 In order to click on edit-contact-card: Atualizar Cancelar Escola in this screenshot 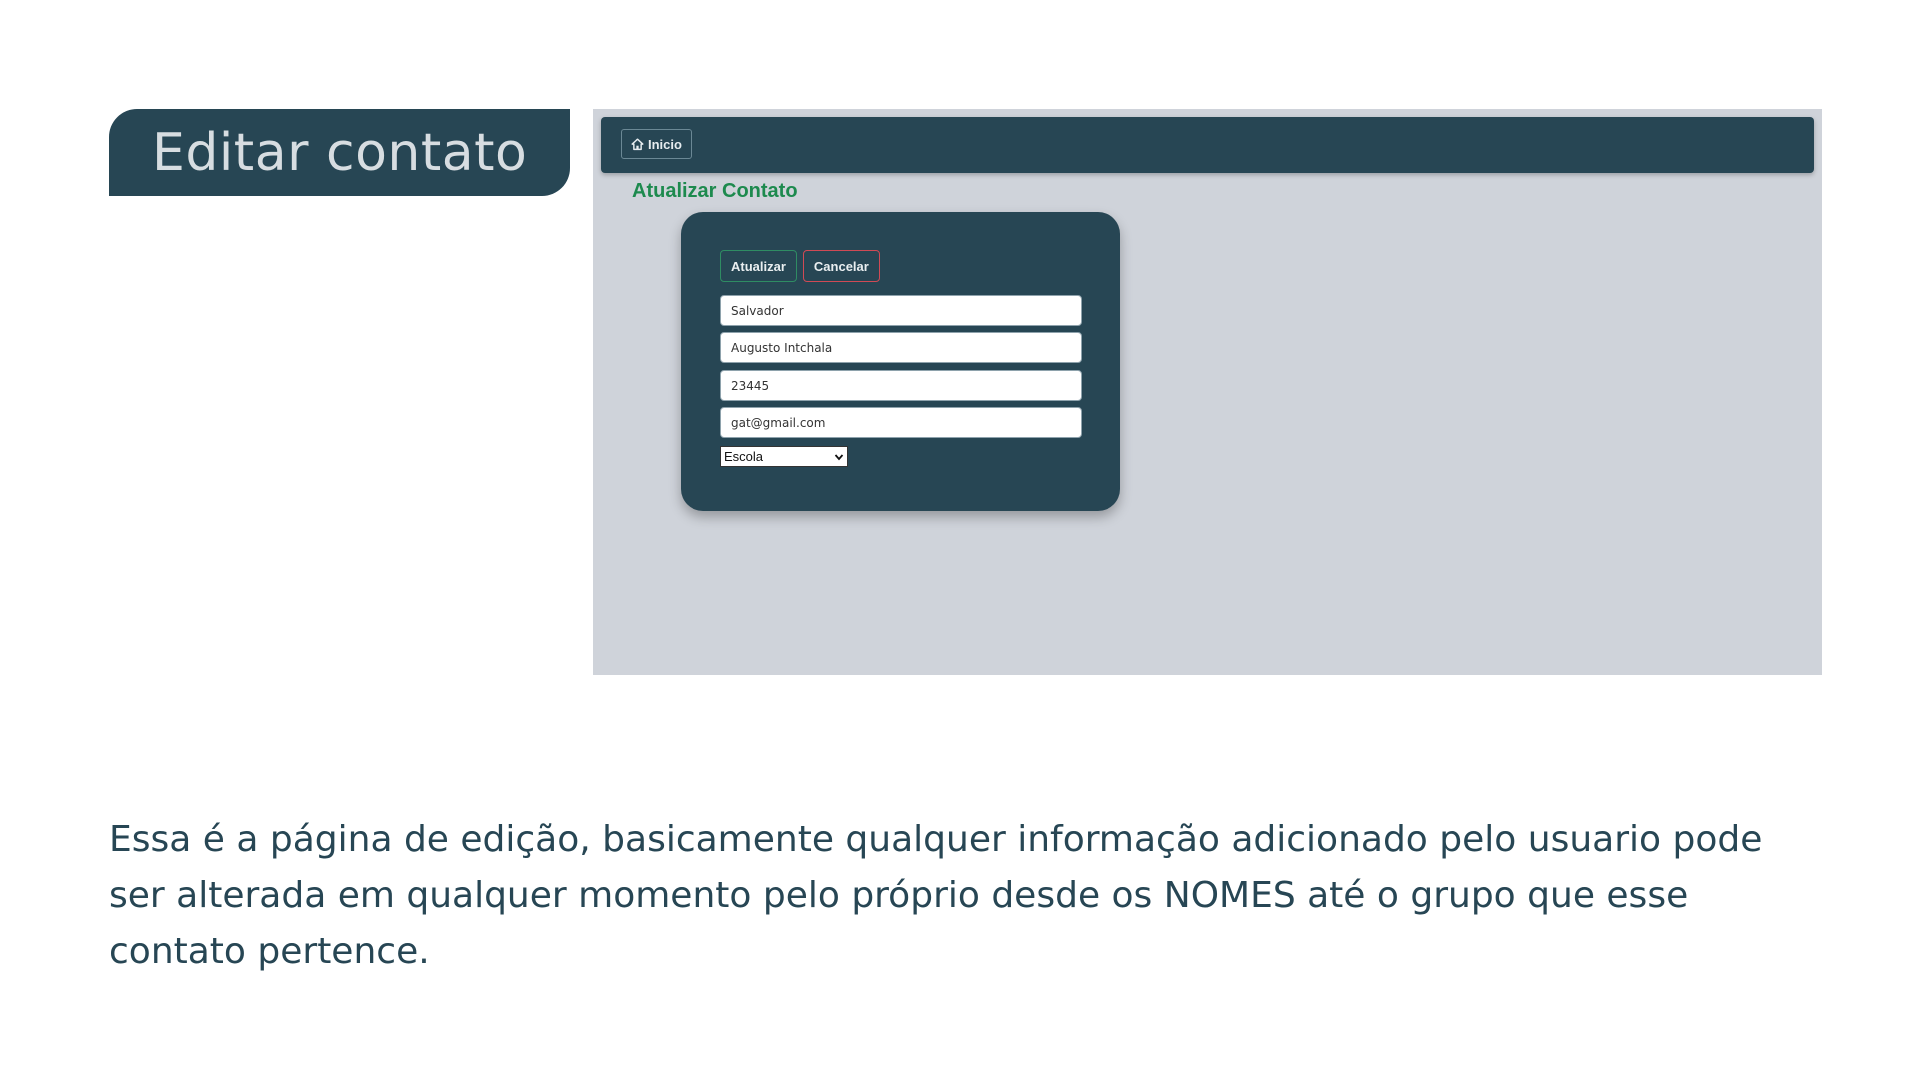, I will do `click(900, 361)`.